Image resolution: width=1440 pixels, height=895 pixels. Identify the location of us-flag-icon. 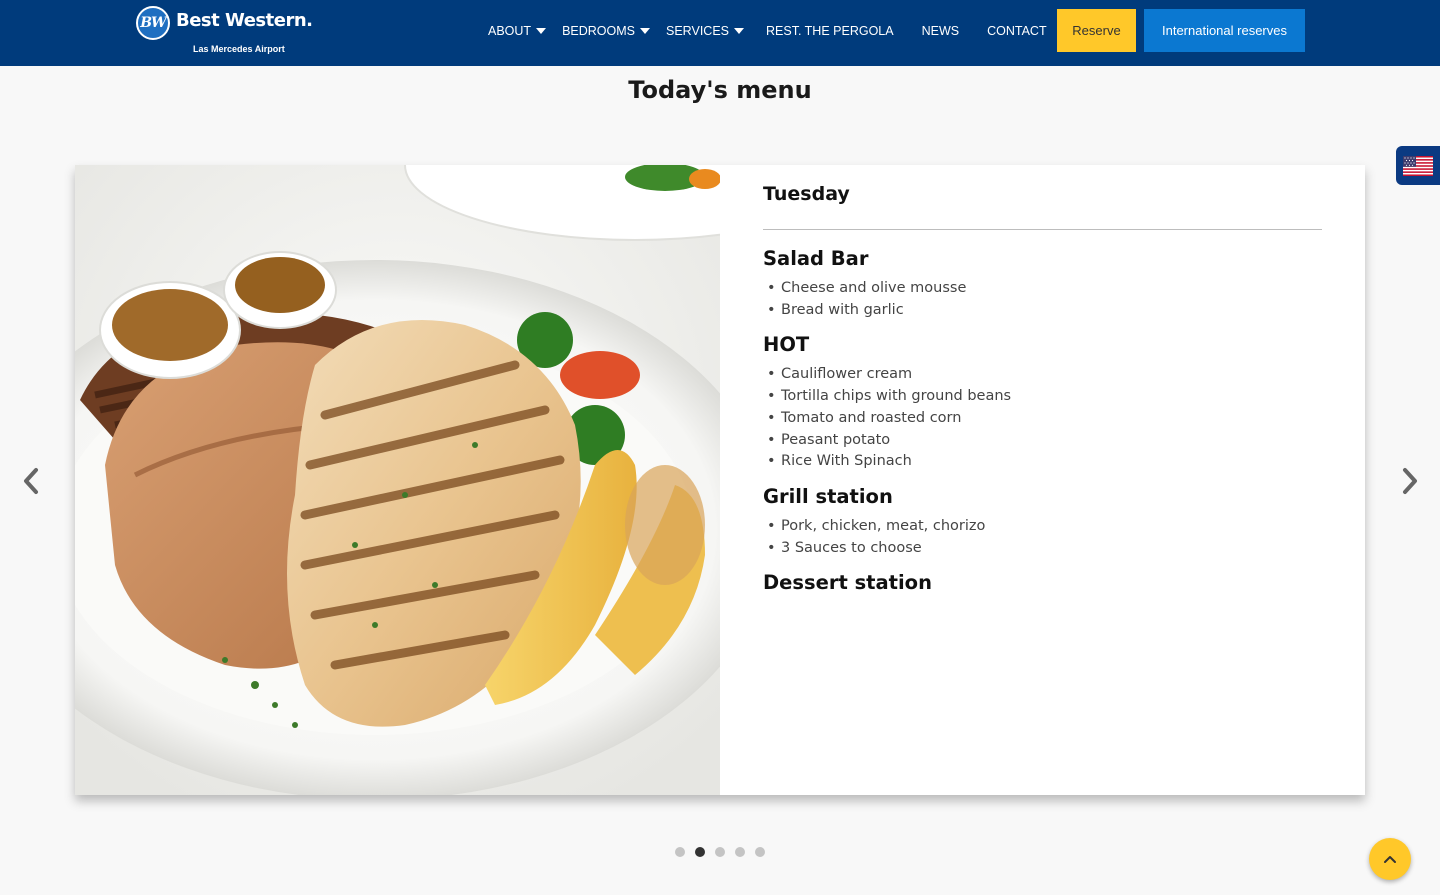
(1418, 165).